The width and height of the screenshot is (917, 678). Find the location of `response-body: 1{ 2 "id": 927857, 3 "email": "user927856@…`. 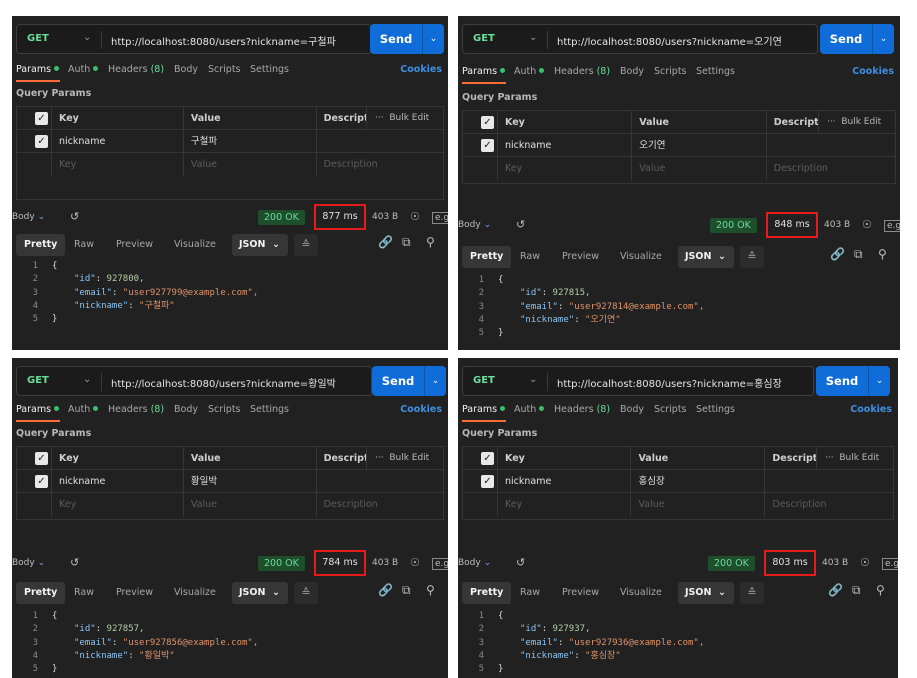

response-body: 1{ 2 "id": 927857, 3 "email": "user927856@… is located at coordinates (229, 643).